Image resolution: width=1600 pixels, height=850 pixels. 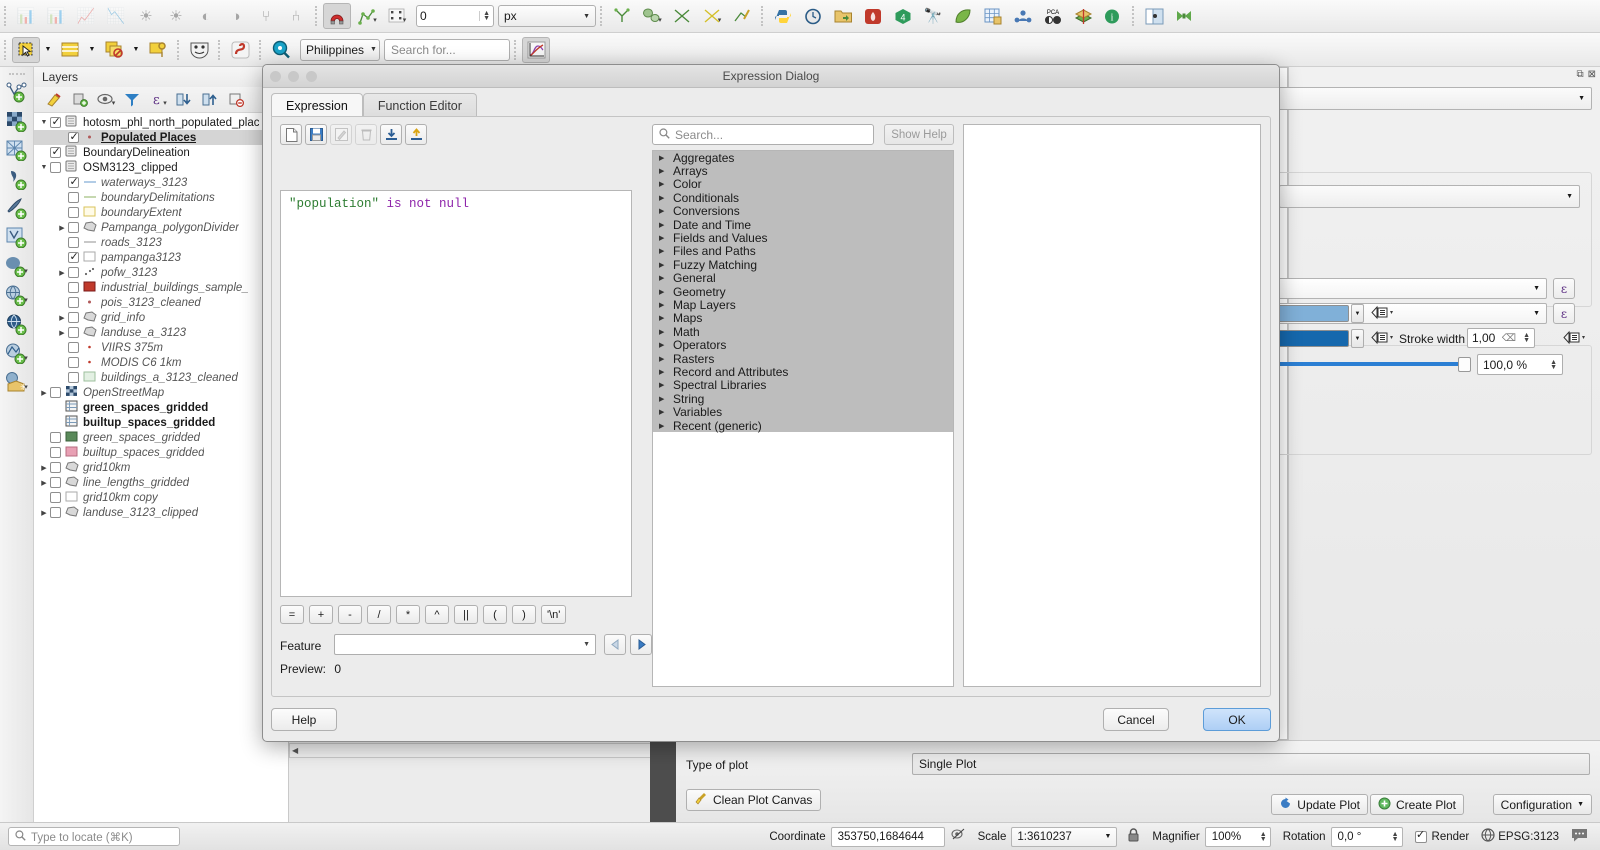 I want to click on layer-tree-item: grid10km copy, so click(x=161, y=497).